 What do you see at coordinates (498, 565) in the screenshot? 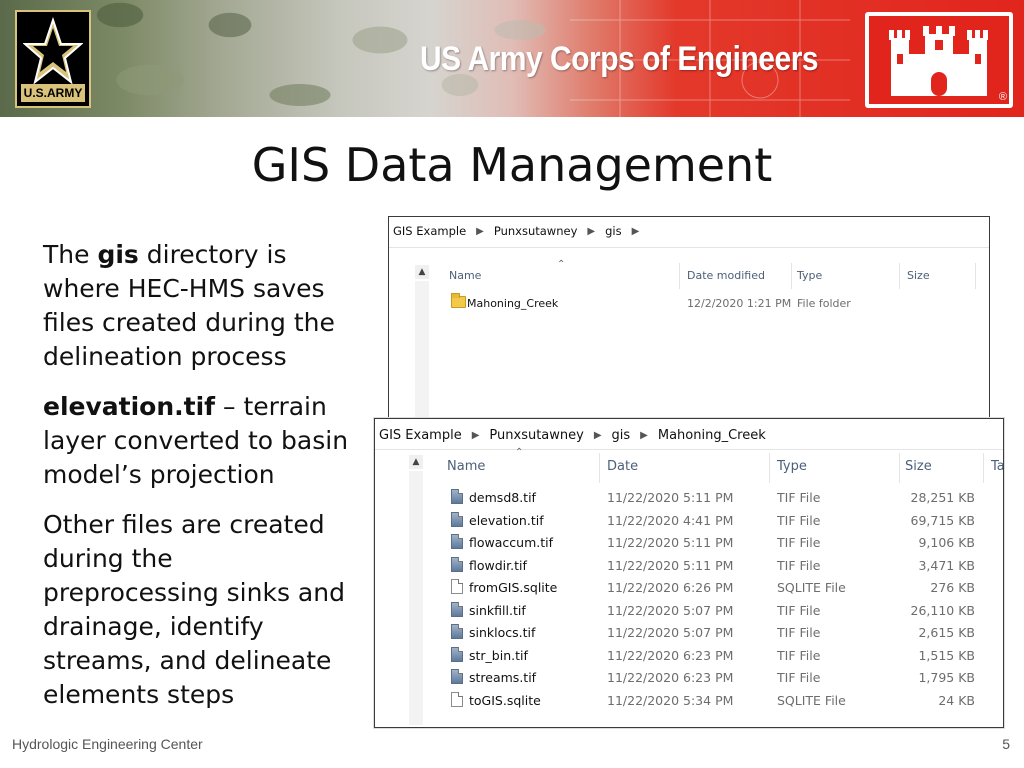
I see `file-name: flowdir.tif` at bounding box center [498, 565].